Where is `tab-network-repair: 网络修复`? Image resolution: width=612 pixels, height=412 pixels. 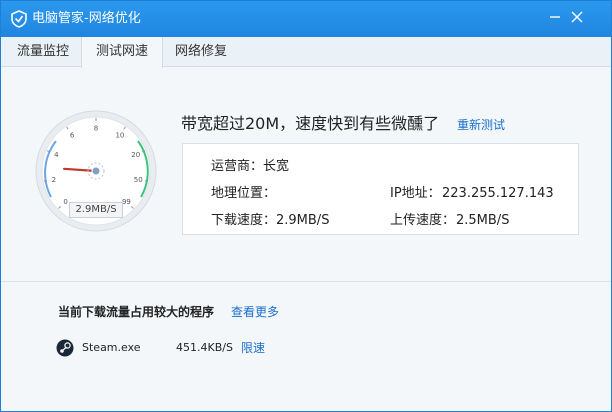
tab-network-repair: 网络修复 is located at coordinates (201, 52).